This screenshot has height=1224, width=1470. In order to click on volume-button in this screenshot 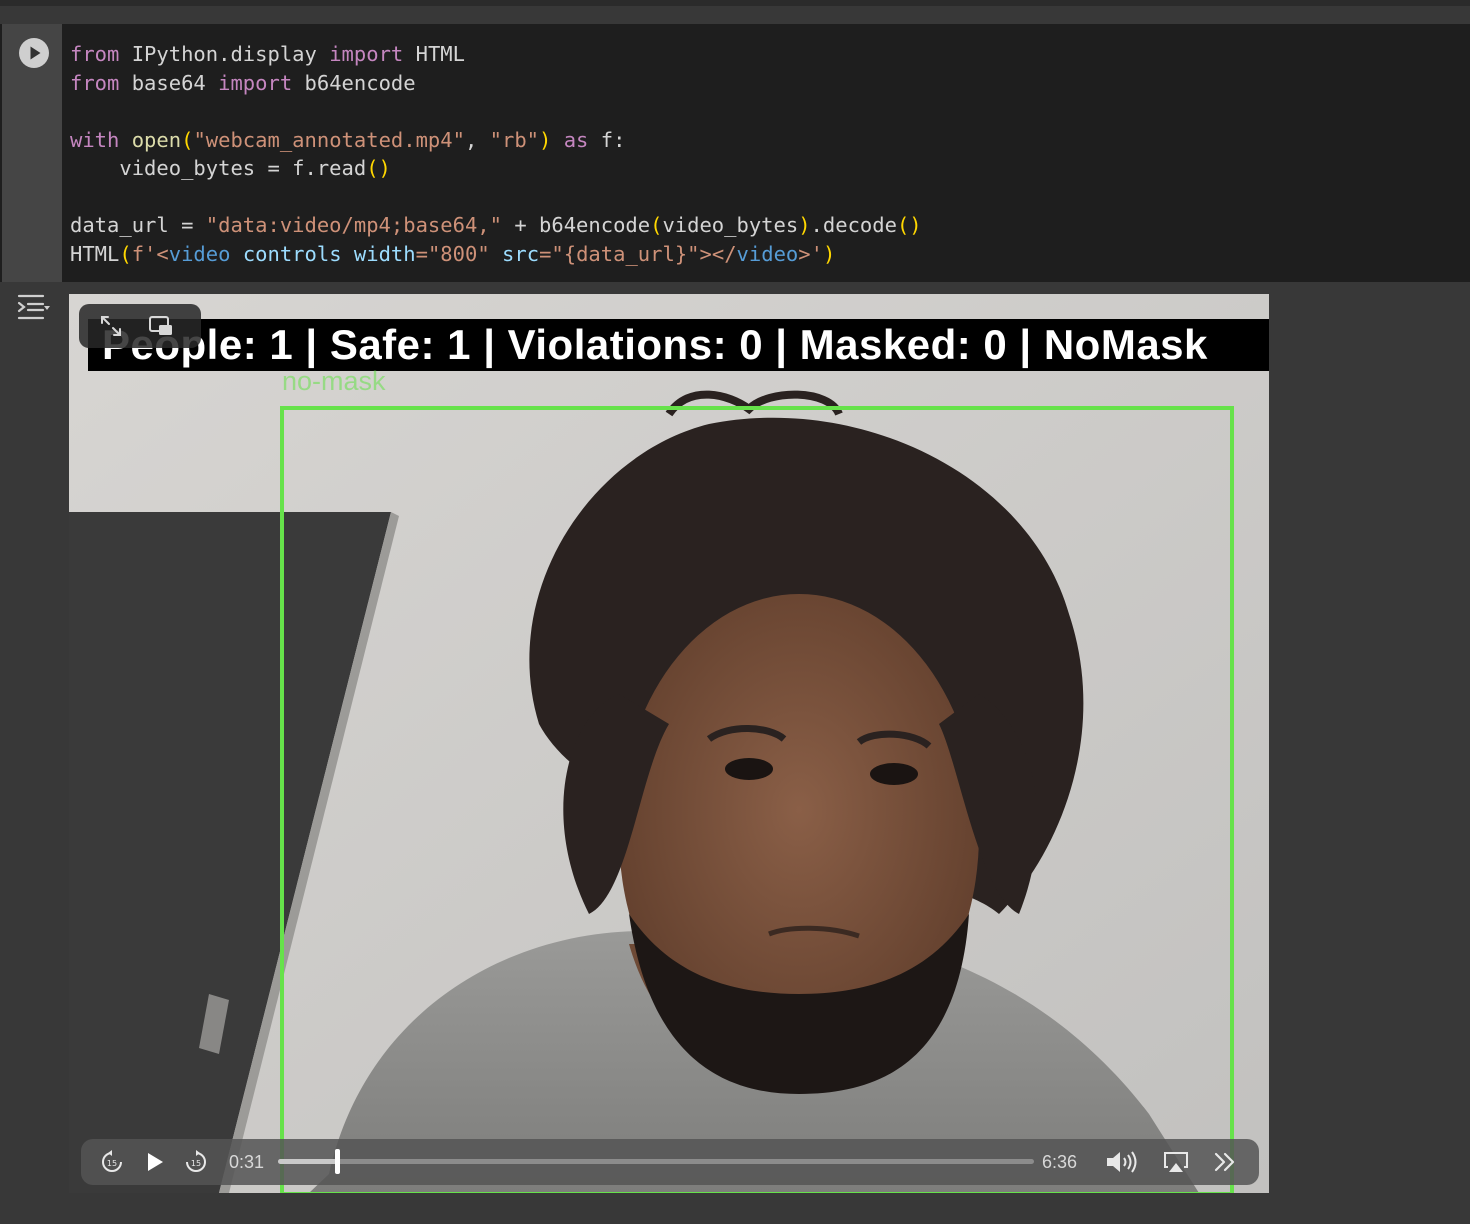, I will do `click(1122, 1162)`.